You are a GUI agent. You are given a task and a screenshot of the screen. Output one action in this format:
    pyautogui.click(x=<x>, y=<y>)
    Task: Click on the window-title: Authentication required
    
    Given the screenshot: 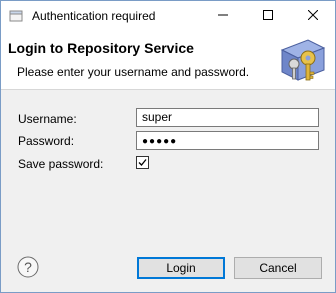 What is the action you would take?
    pyautogui.click(x=94, y=16)
    